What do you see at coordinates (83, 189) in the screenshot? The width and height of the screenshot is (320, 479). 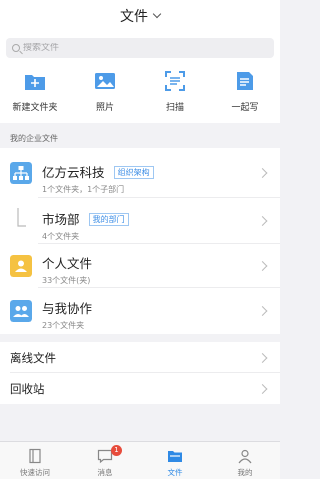 I see `company-summary: 1个文件夹，1个子部门` at bounding box center [83, 189].